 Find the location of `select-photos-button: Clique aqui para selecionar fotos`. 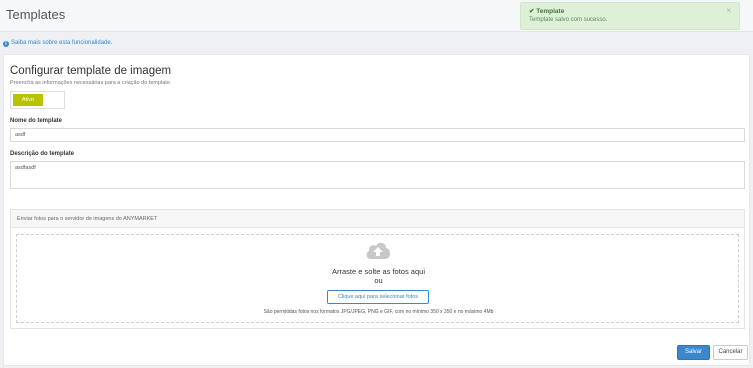

select-photos-button: Clique aqui para selecionar fotos is located at coordinates (378, 297).